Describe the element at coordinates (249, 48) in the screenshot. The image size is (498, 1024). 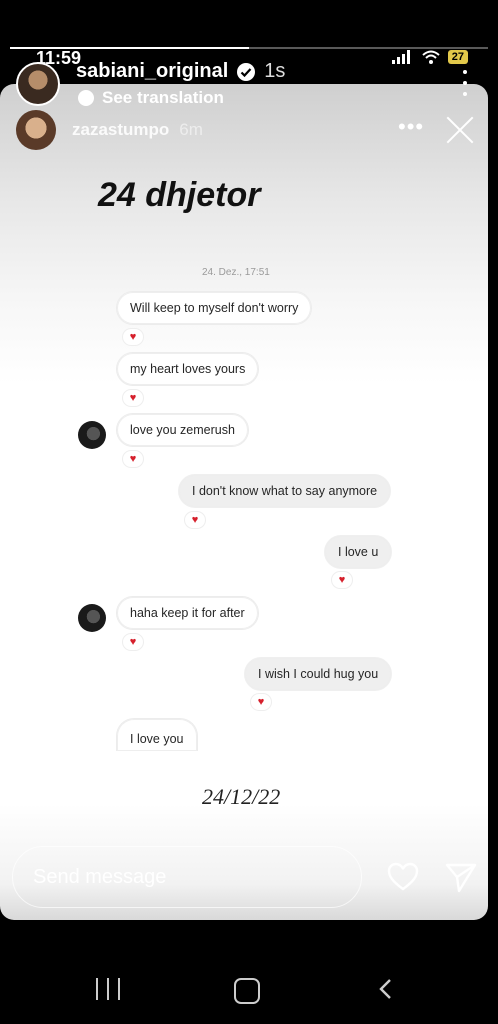
I see `story-progress-bar` at that location.